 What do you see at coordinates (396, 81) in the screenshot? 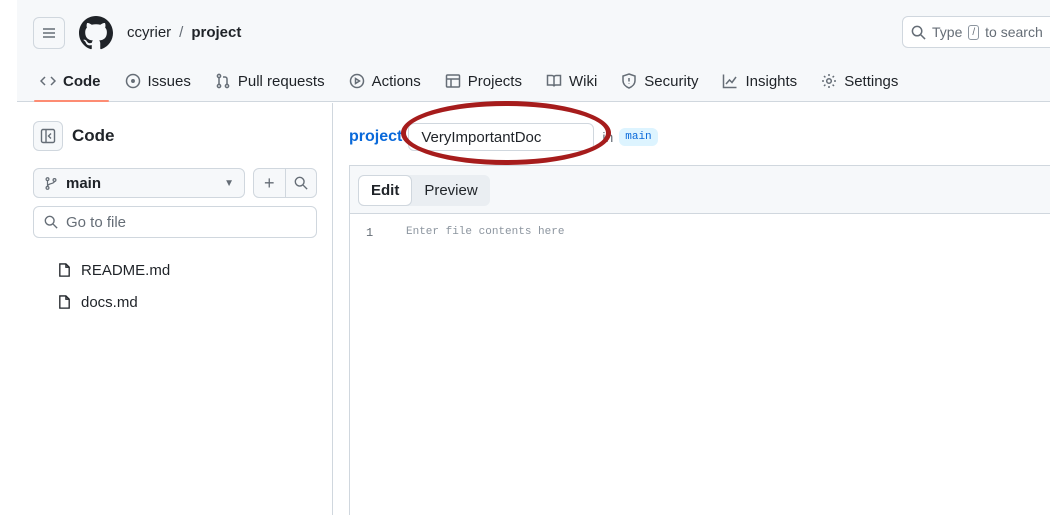
I see `tab-actions-label: Actions` at bounding box center [396, 81].